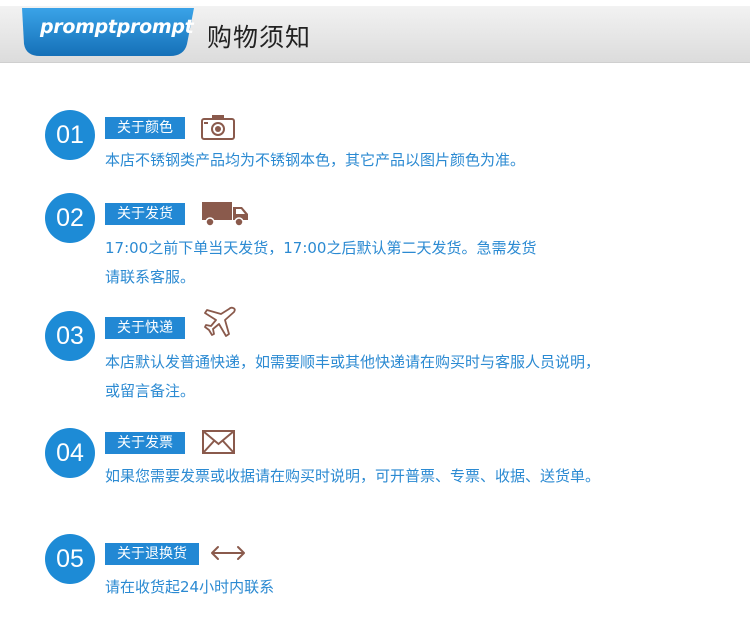 This screenshot has height=624, width=750. What do you see at coordinates (150, 277) in the screenshot?
I see `desc-line: 请联系客服。` at bounding box center [150, 277].